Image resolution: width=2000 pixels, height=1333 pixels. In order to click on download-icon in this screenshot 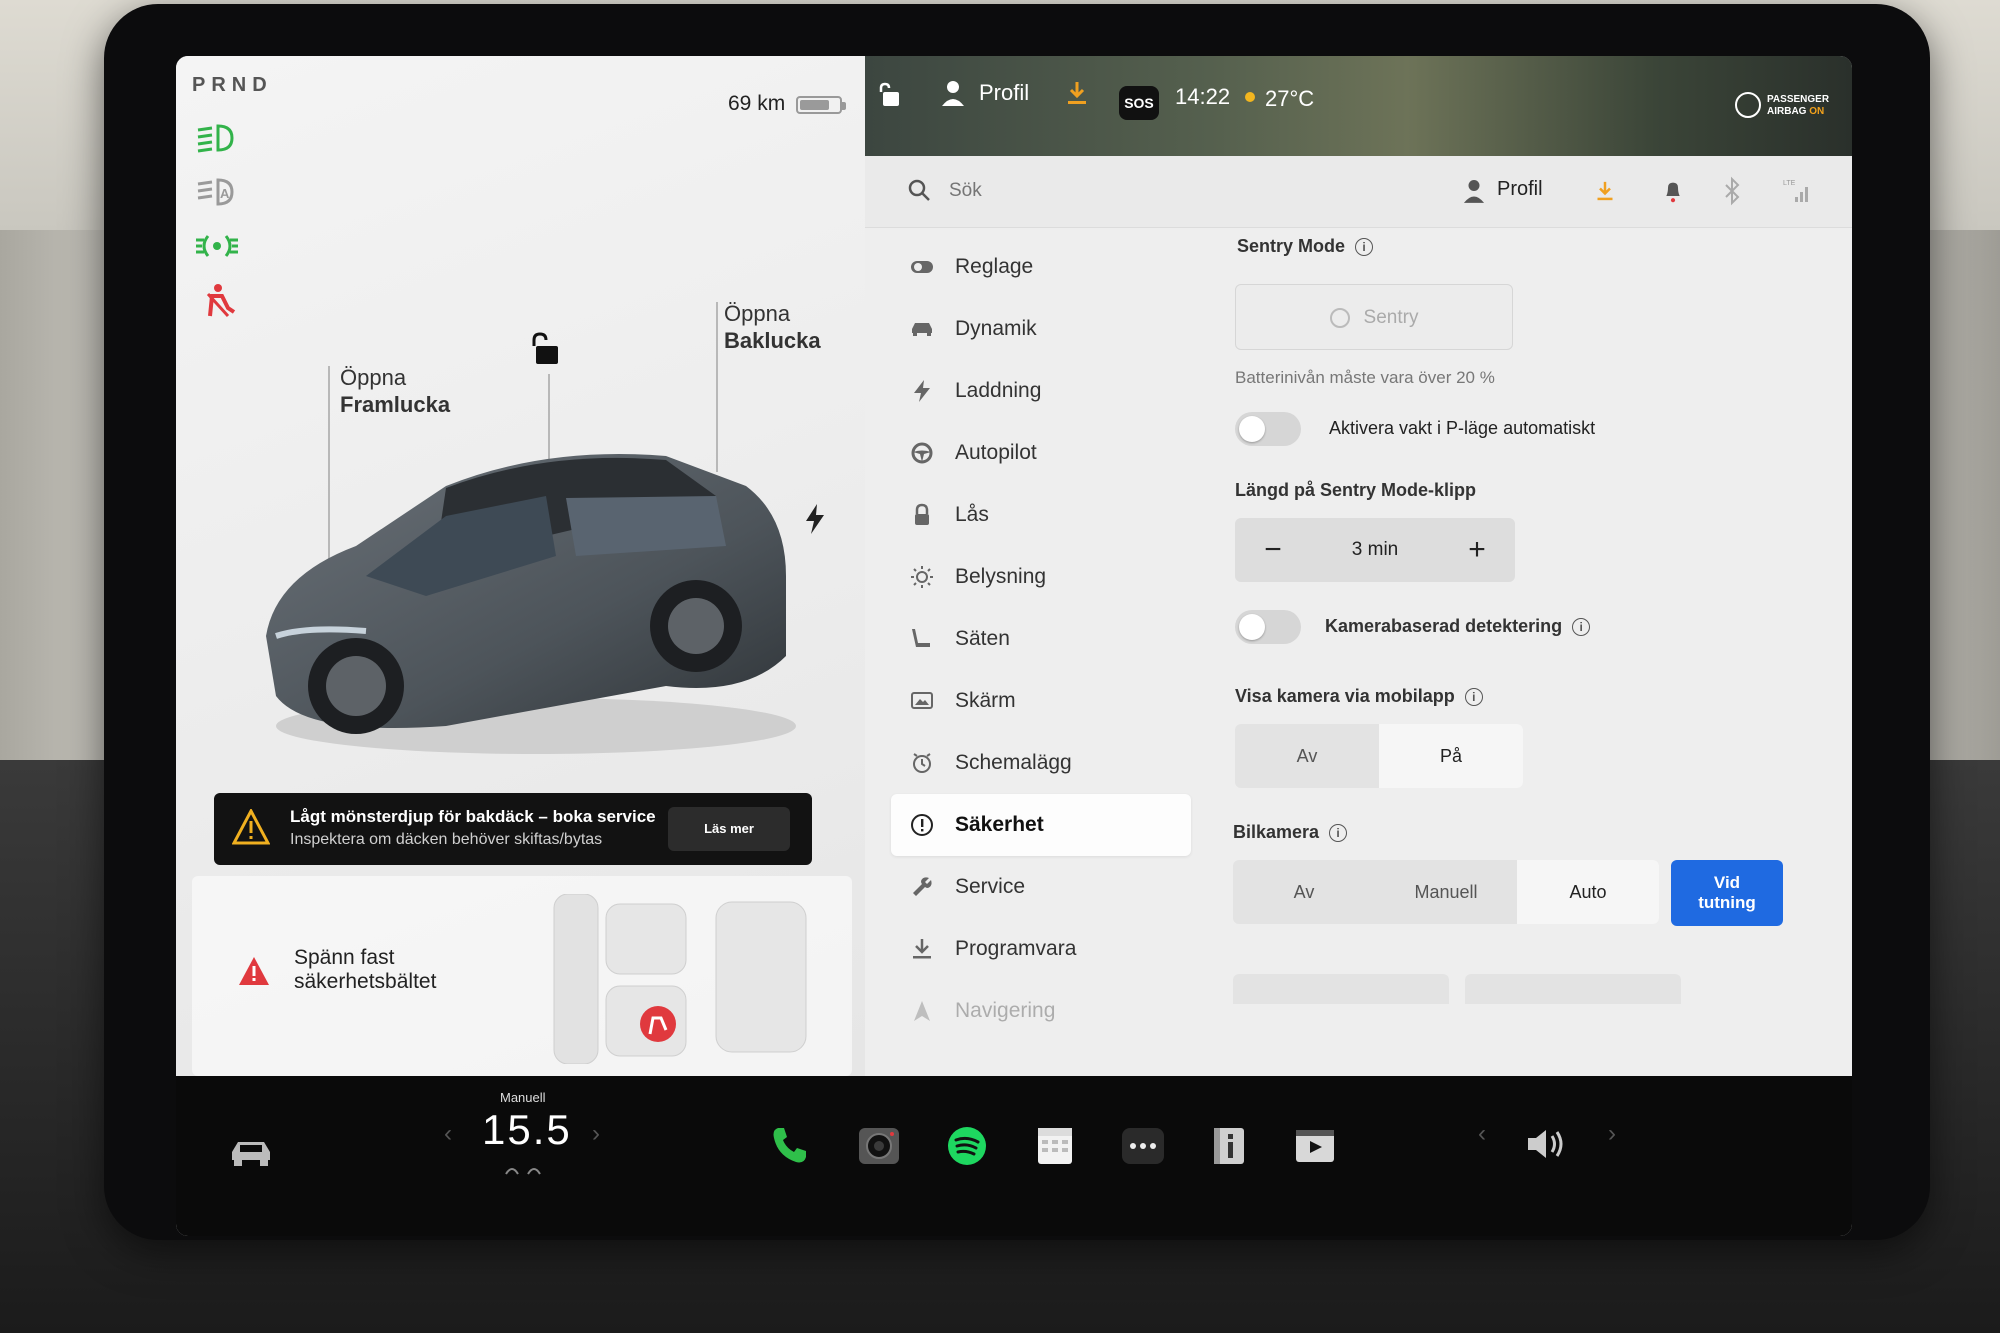, I will do `click(1077, 93)`.